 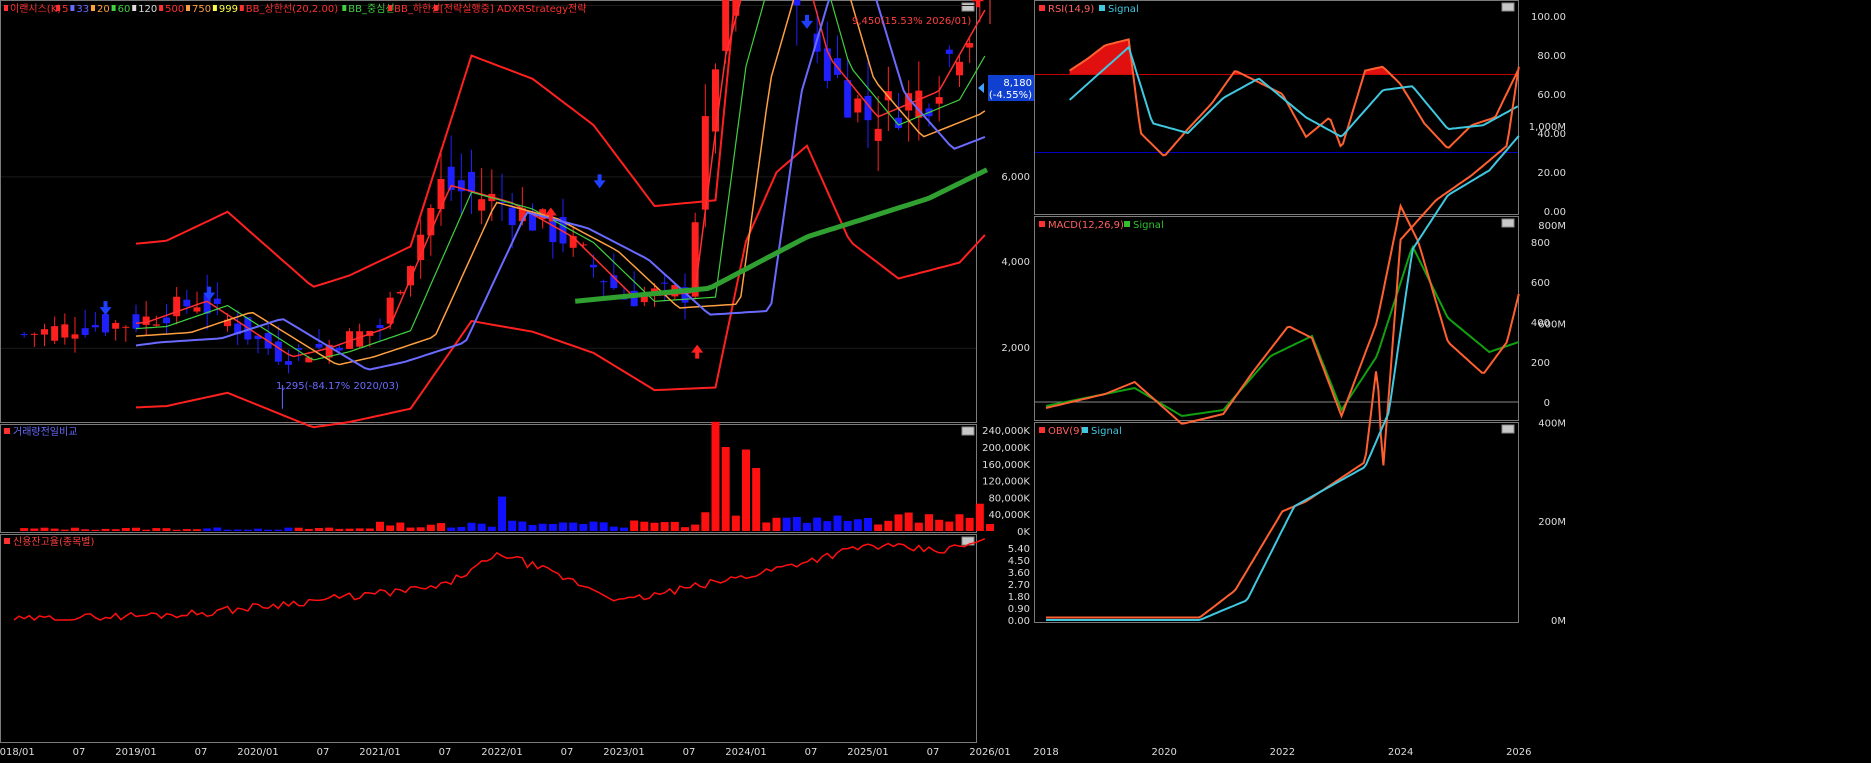 What do you see at coordinates (1552, 325) in the screenshot?
I see `obv-ytick: 600M` at bounding box center [1552, 325].